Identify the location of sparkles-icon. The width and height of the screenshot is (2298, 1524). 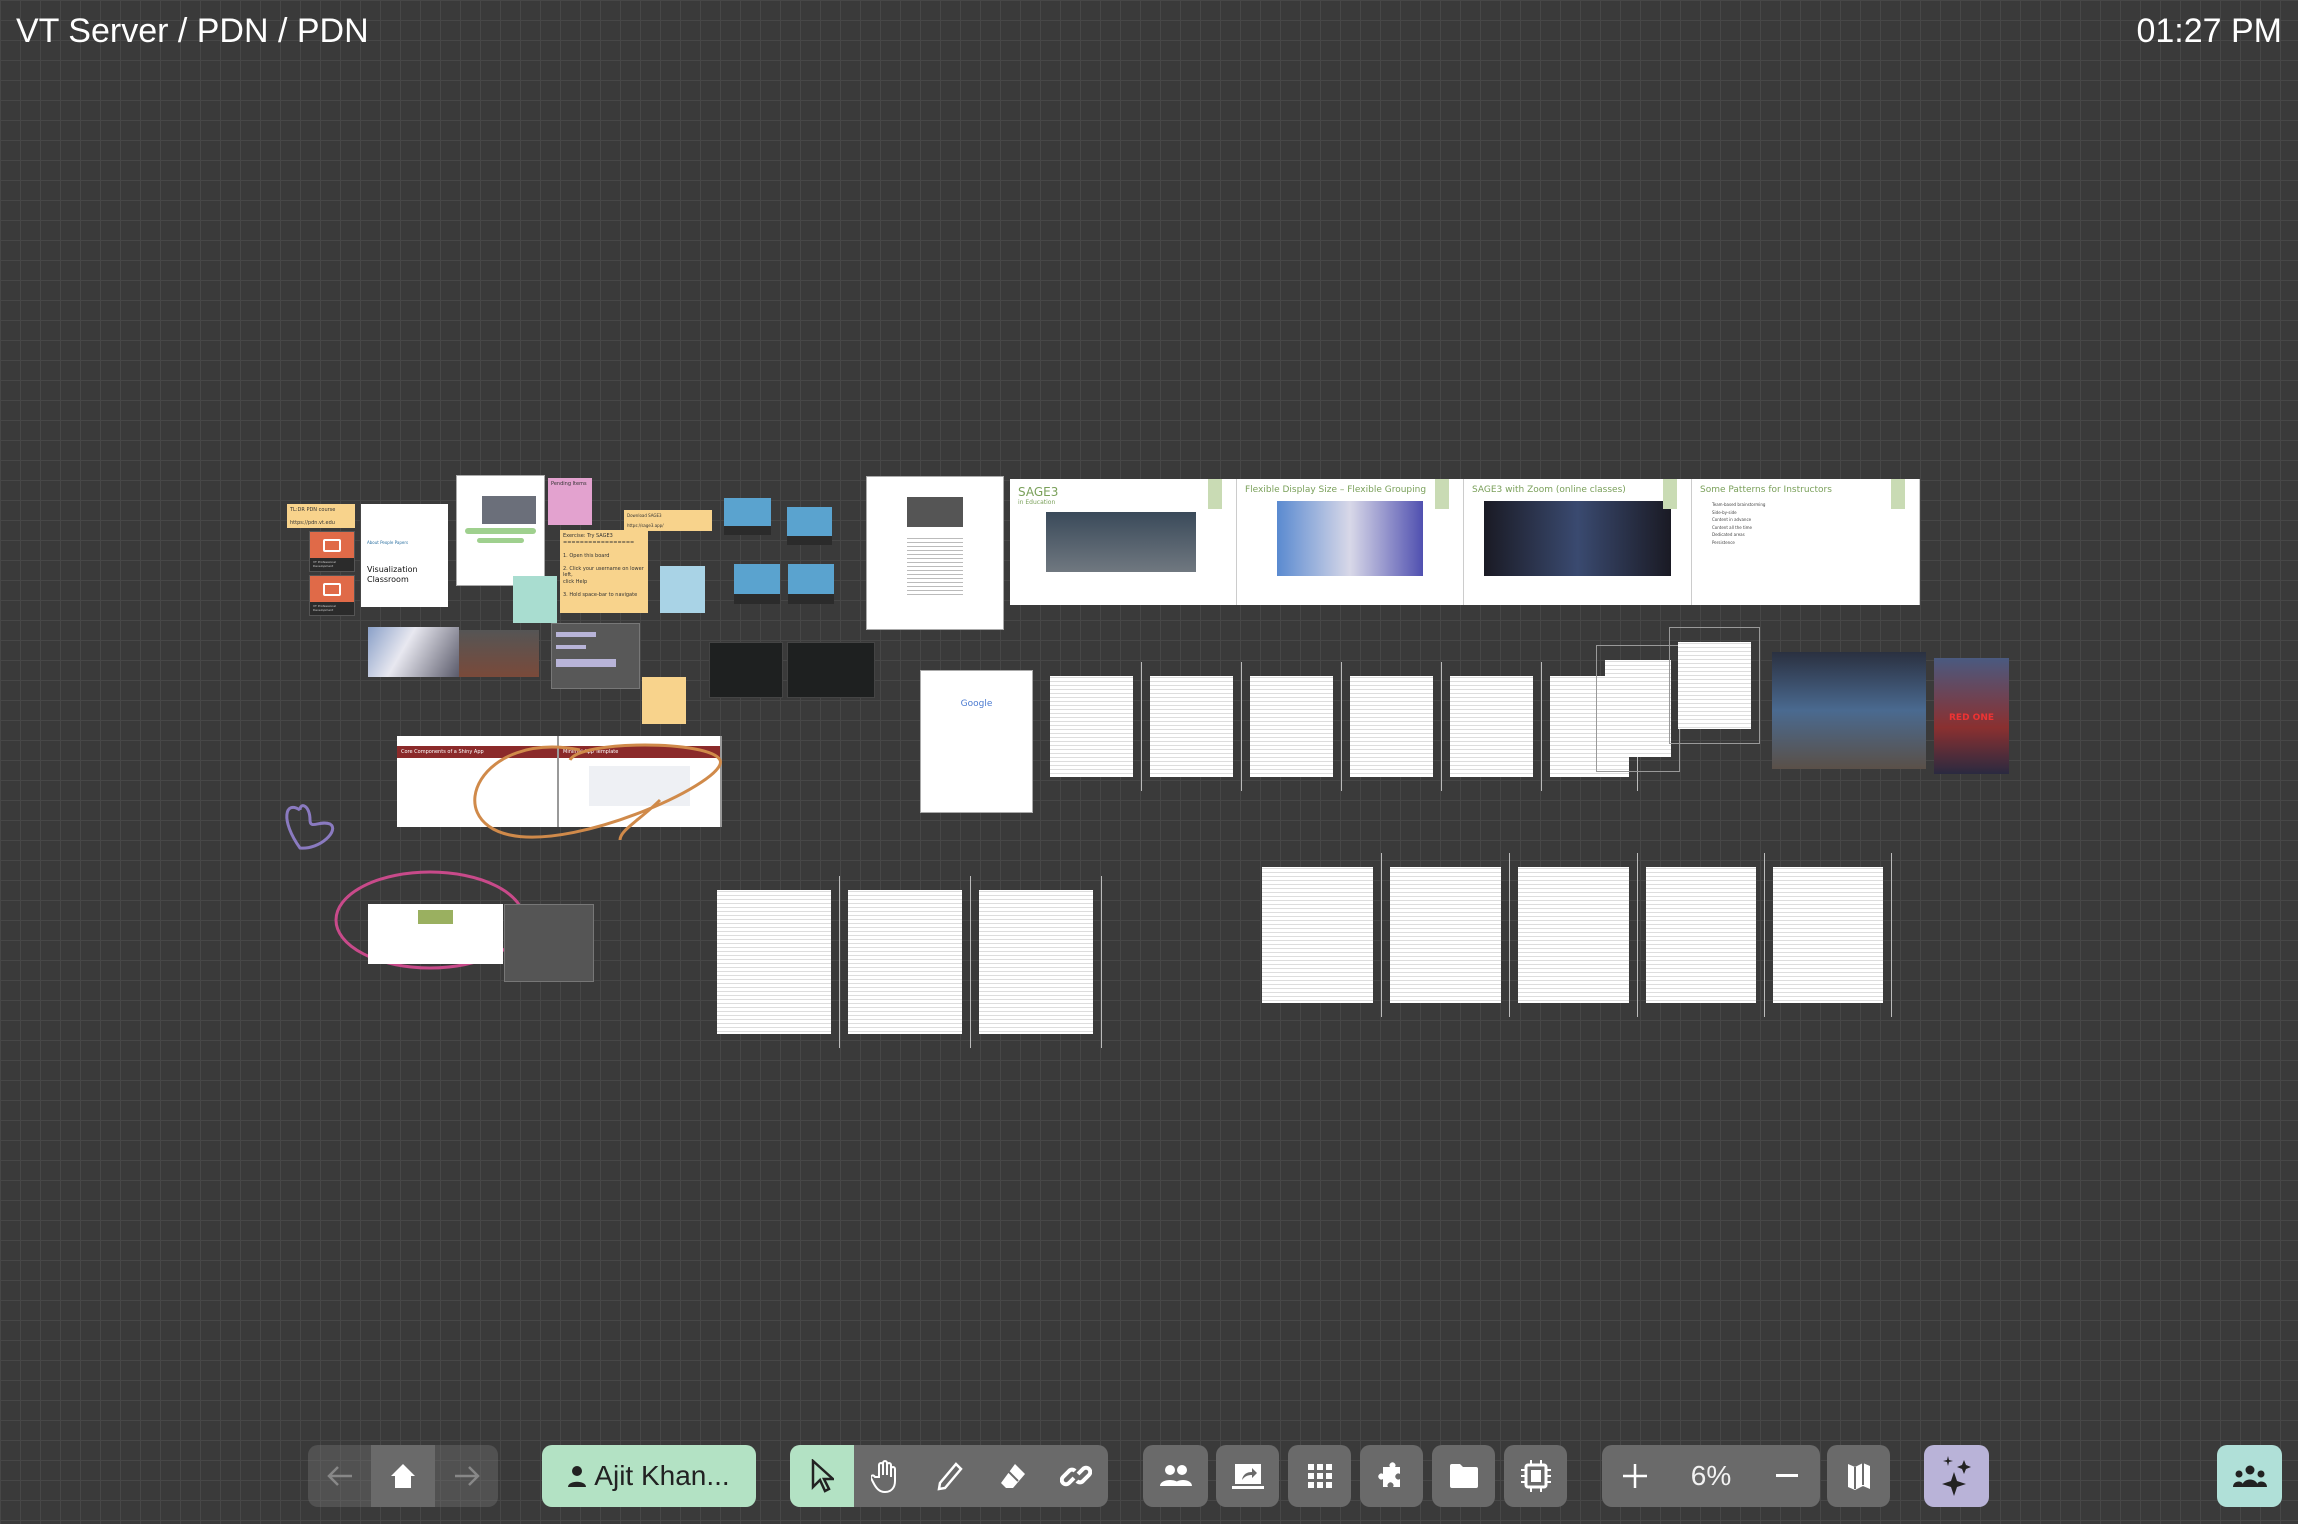
(1956, 1476).